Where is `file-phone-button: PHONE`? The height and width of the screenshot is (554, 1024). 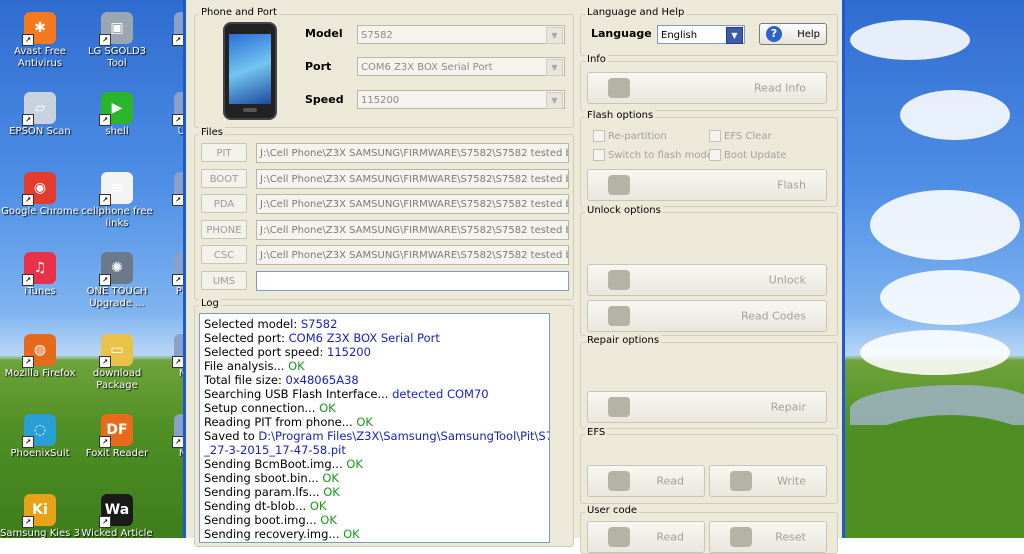 file-phone-button: PHONE is located at coordinates (224, 229).